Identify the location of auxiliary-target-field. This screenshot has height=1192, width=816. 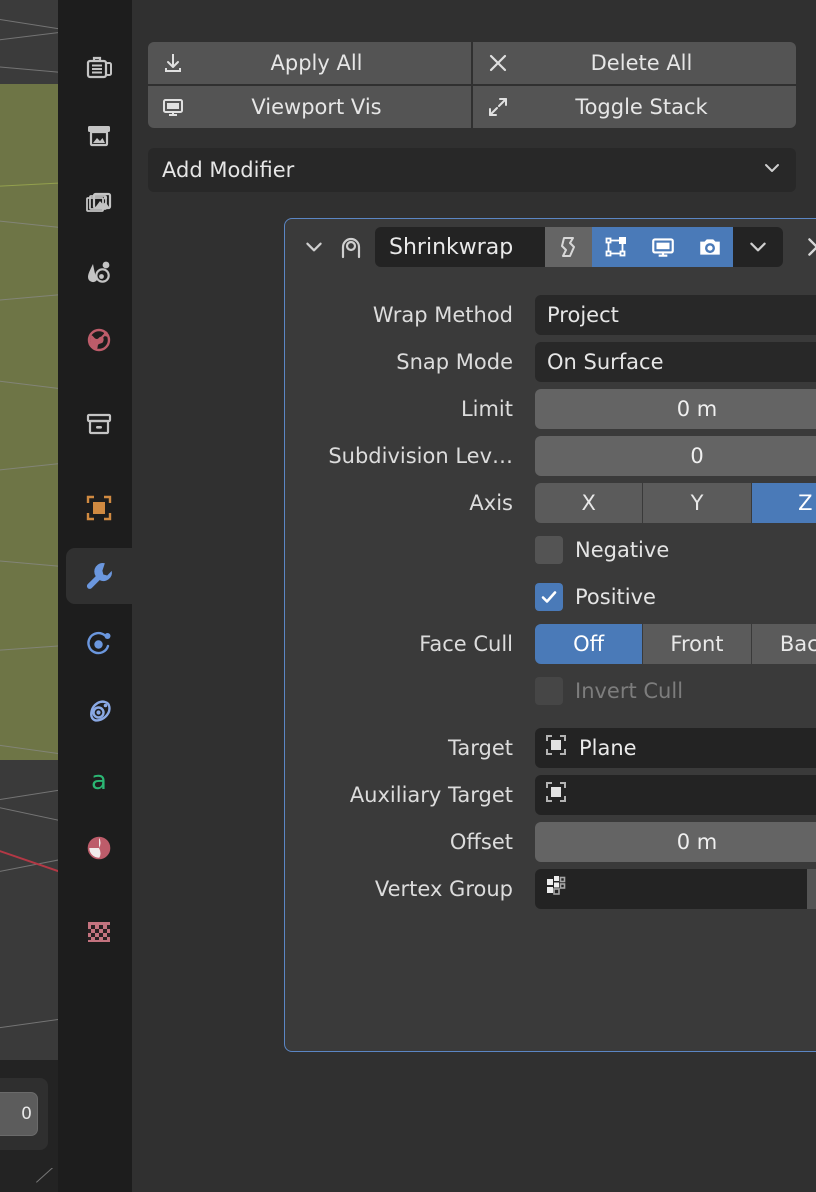
(675, 794).